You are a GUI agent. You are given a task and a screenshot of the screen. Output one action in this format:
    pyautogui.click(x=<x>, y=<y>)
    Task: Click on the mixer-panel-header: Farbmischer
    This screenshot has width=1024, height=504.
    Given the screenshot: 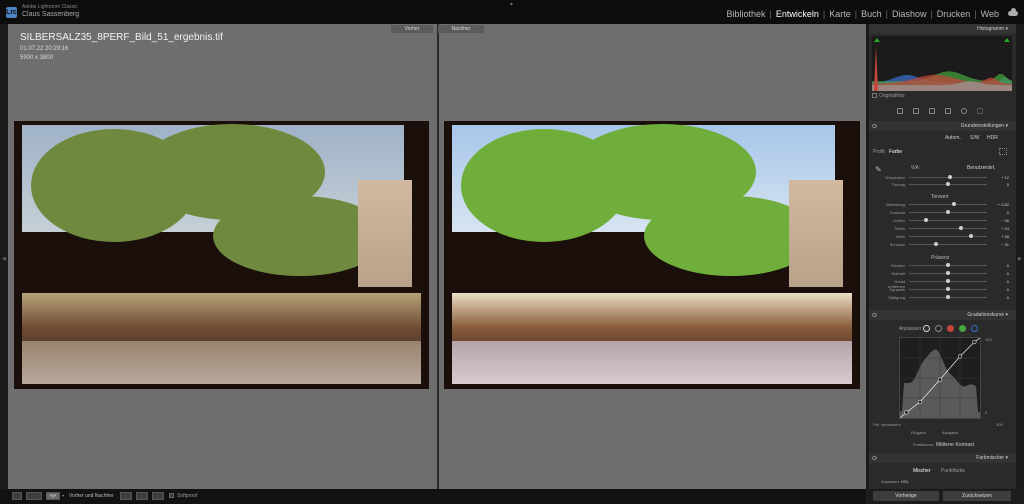 What is the action you would take?
    pyautogui.click(x=942, y=458)
    